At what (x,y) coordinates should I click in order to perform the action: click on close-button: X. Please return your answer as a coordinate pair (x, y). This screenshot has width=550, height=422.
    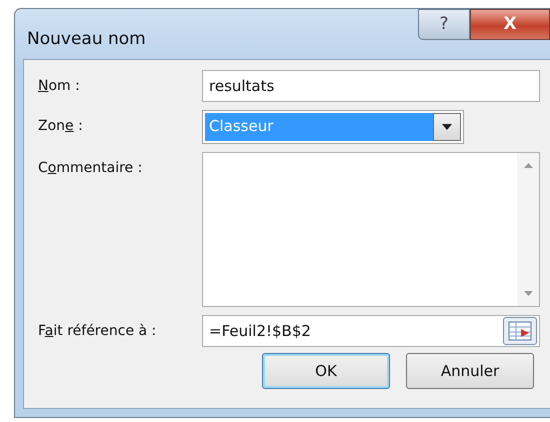
    Looking at the image, I should click on (510, 24).